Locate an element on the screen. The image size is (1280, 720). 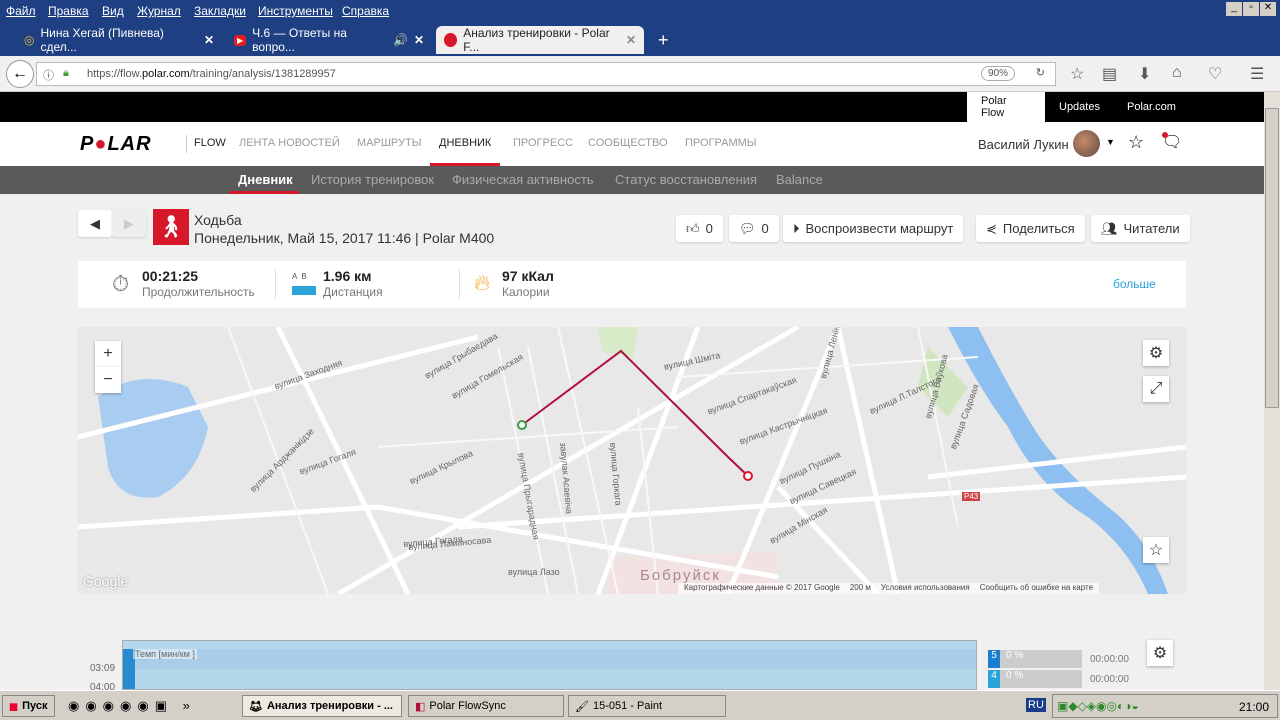
mail-icon: ◎ is located at coordinates (29, 40).